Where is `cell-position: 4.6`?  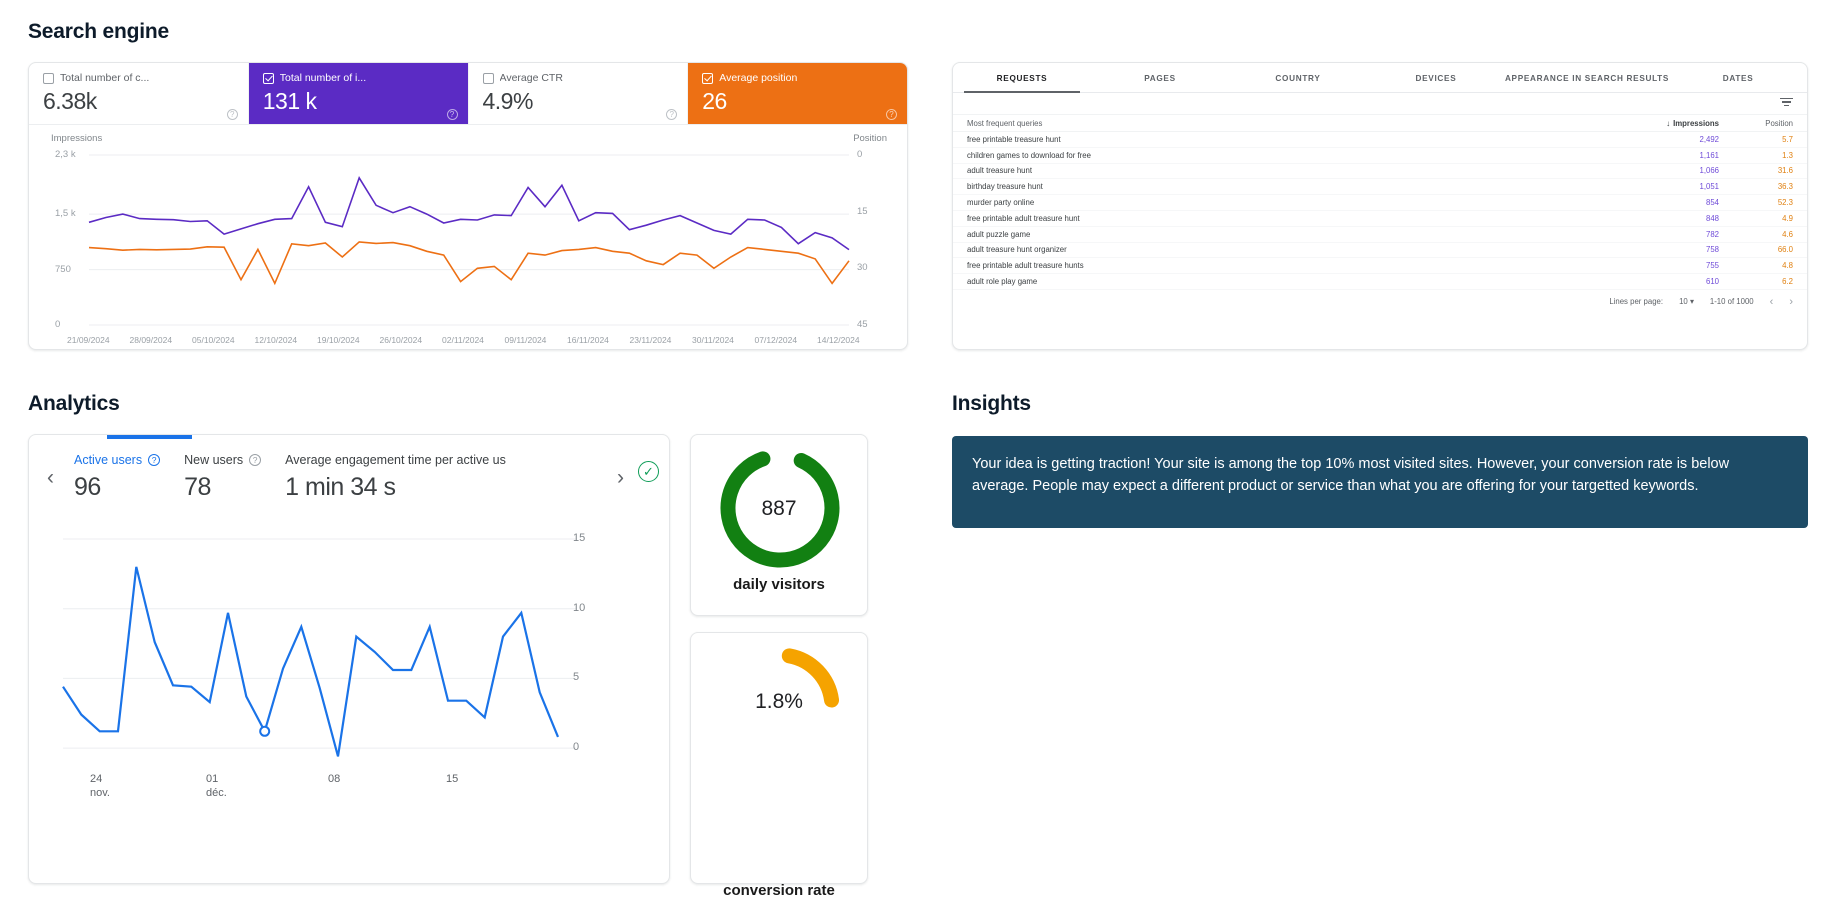 cell-position: 4.6 is located at coordinates (1787, 234).